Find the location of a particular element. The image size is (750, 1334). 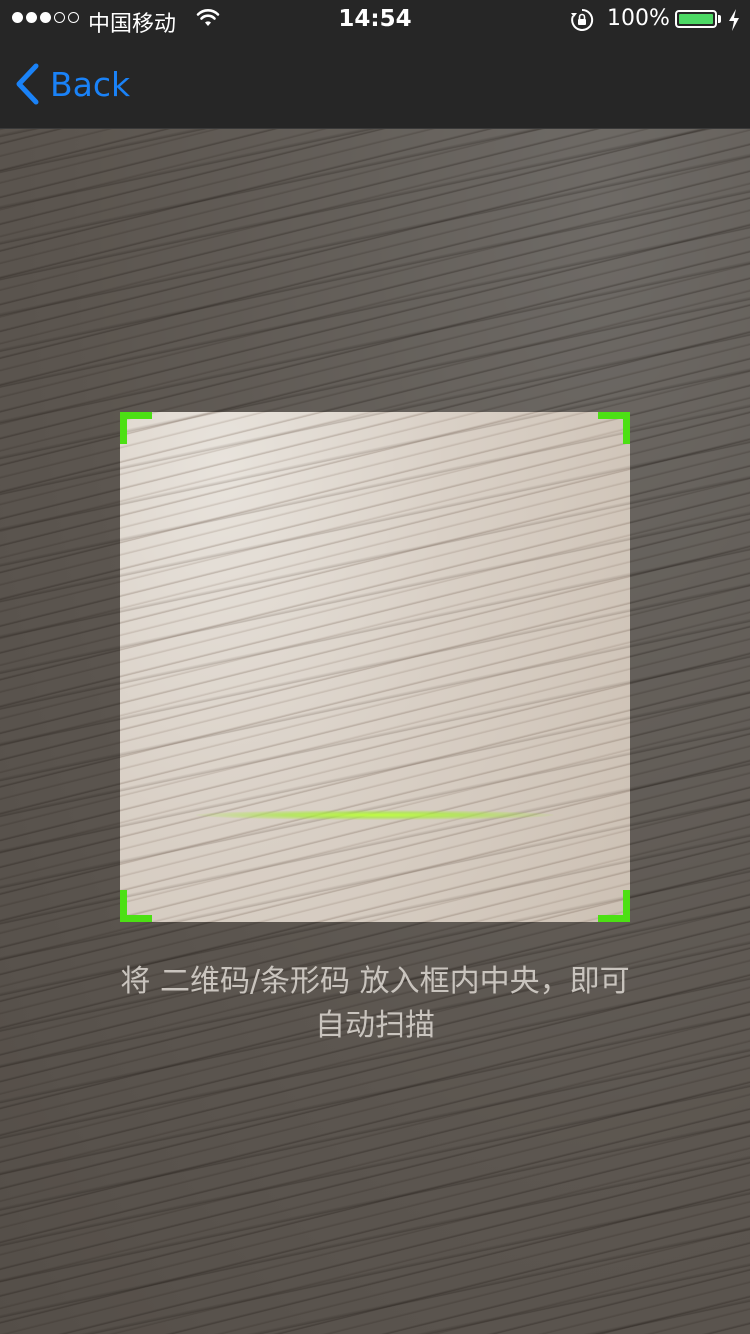

battery-icon is located at coordinates (696, 19).